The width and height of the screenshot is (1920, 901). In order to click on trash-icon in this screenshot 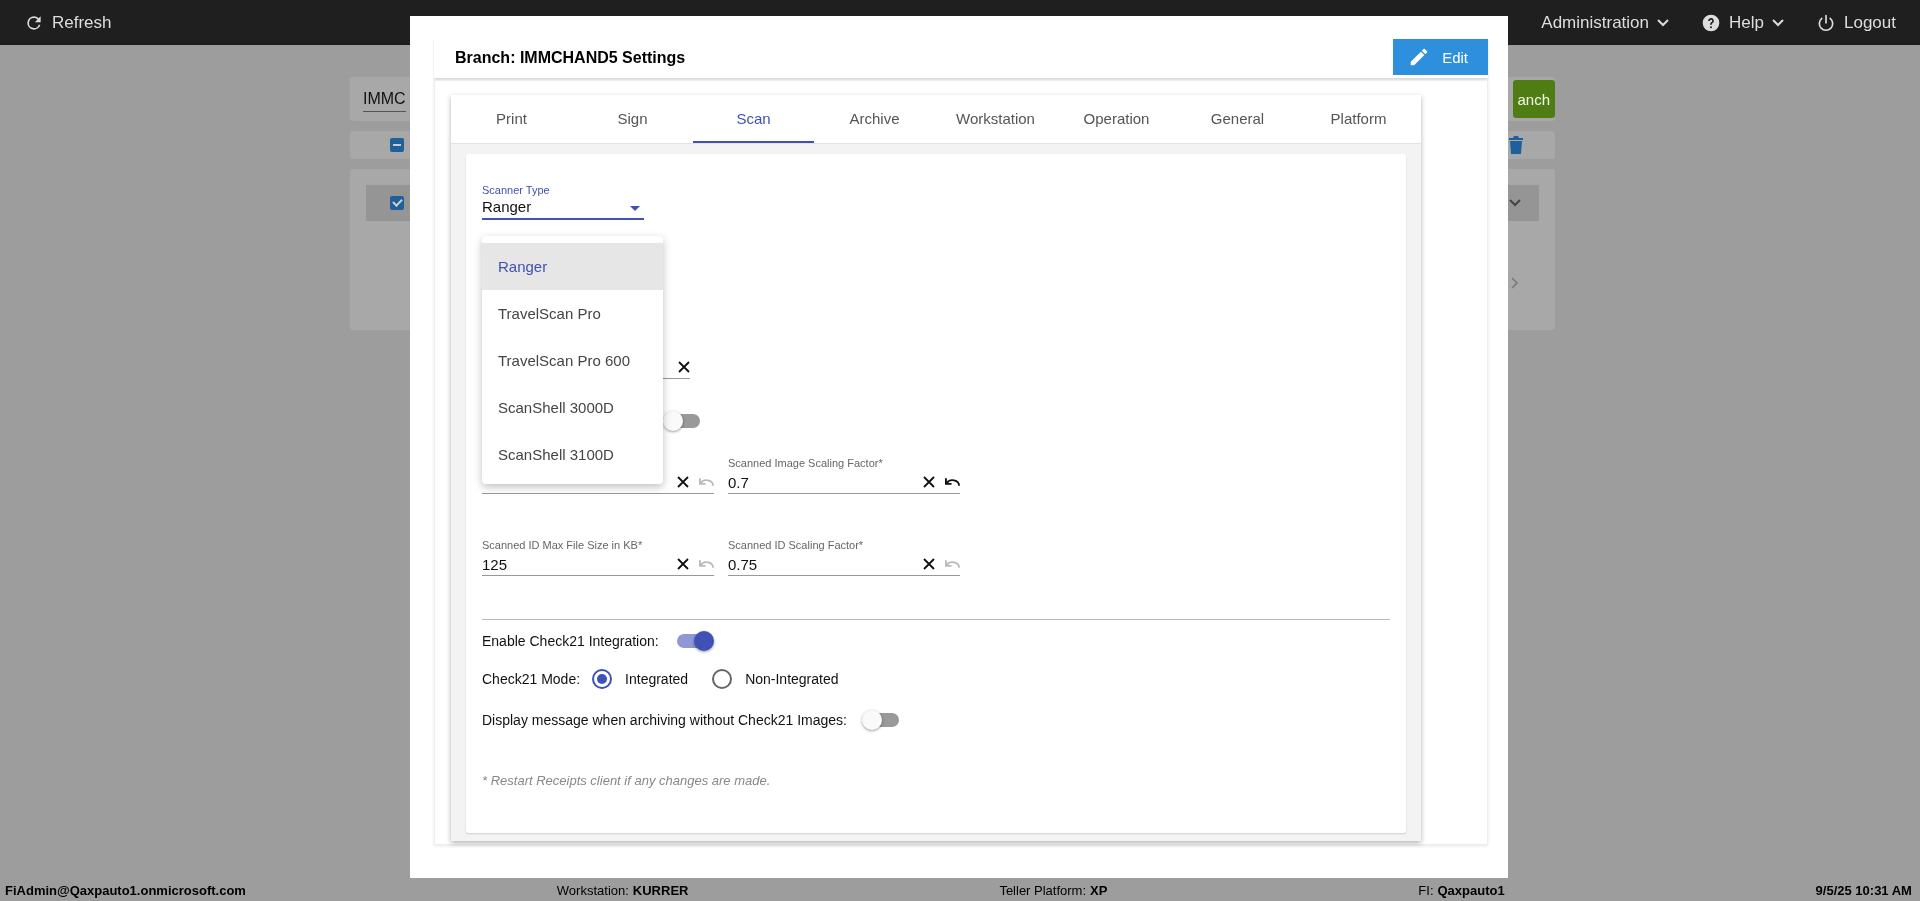, I will do `click(1516, 145)`.